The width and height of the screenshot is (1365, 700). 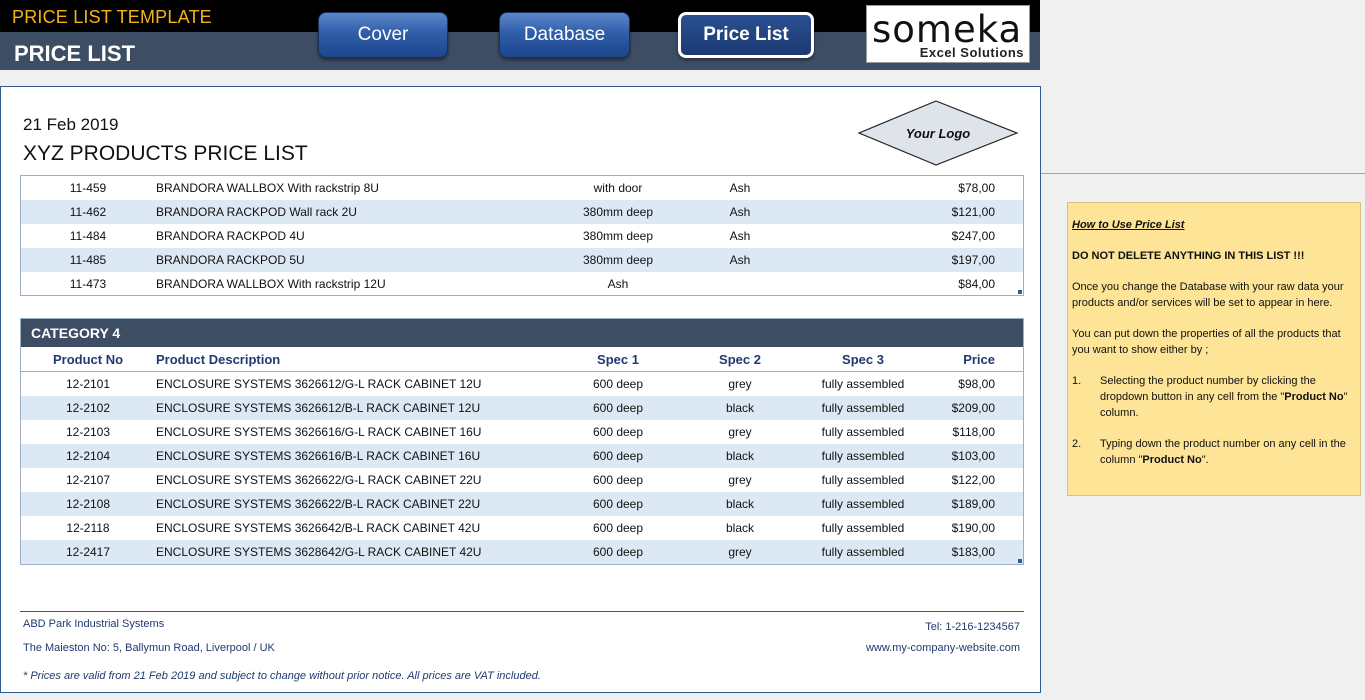 I want to click on product-no-cell: 11-473, so click(x=88, y=284).